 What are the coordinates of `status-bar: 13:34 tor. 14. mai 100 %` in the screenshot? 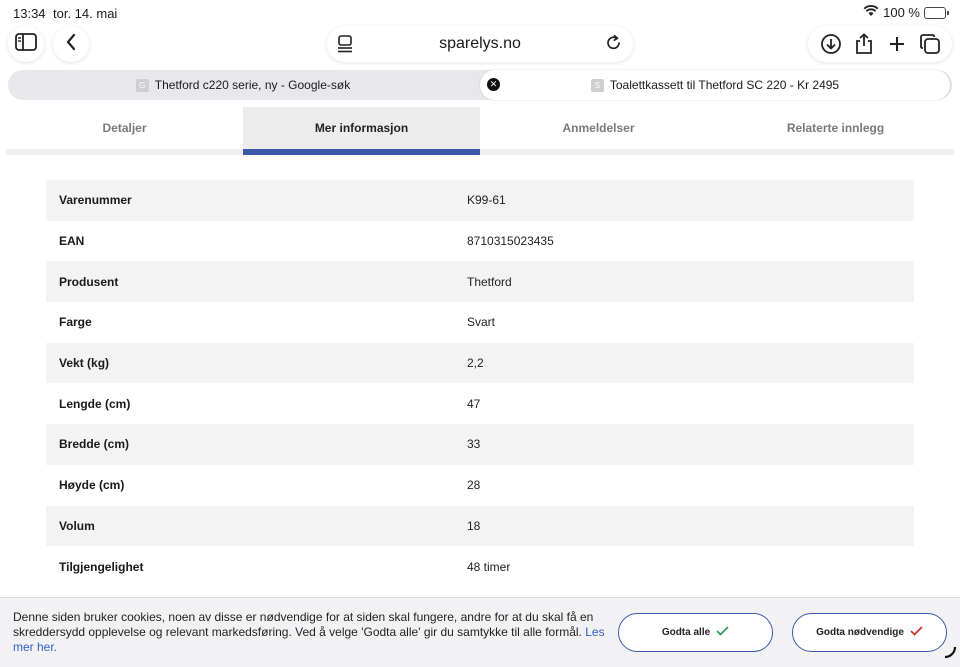 It's located at (480, 13).